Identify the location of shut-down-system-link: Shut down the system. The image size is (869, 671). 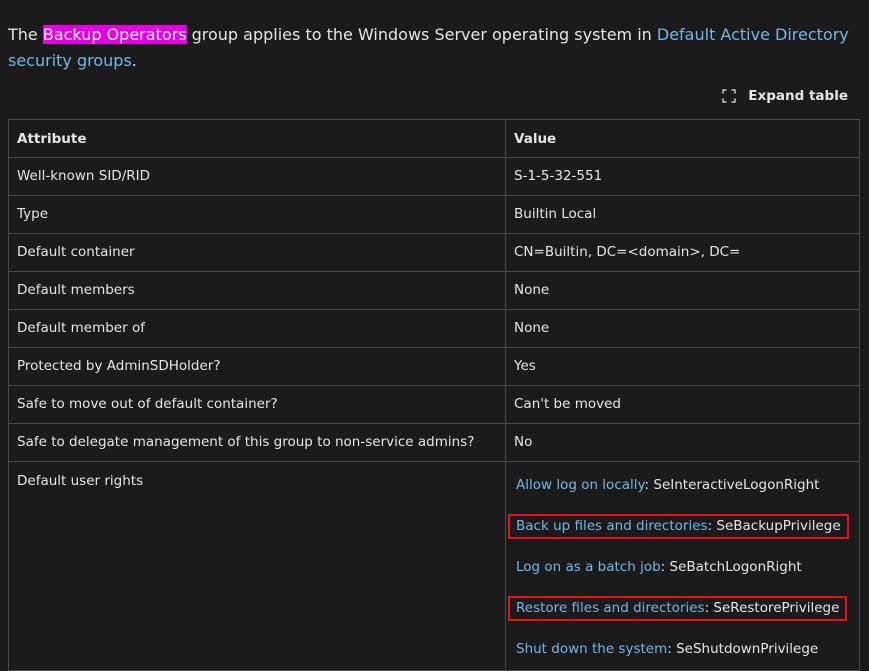
(591, 649).